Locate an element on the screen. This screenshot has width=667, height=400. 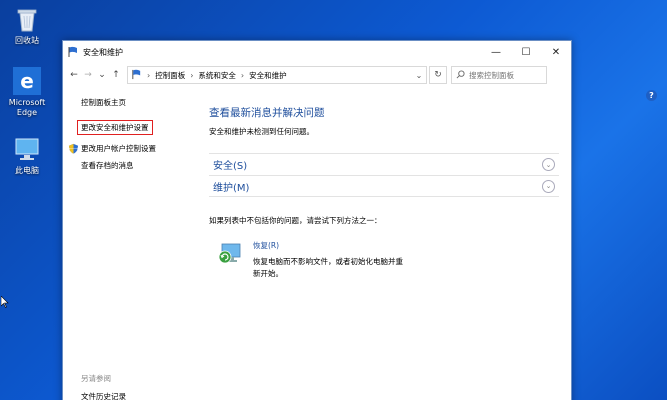
maximize-button: ☐ is located at coordinates (526, 52).